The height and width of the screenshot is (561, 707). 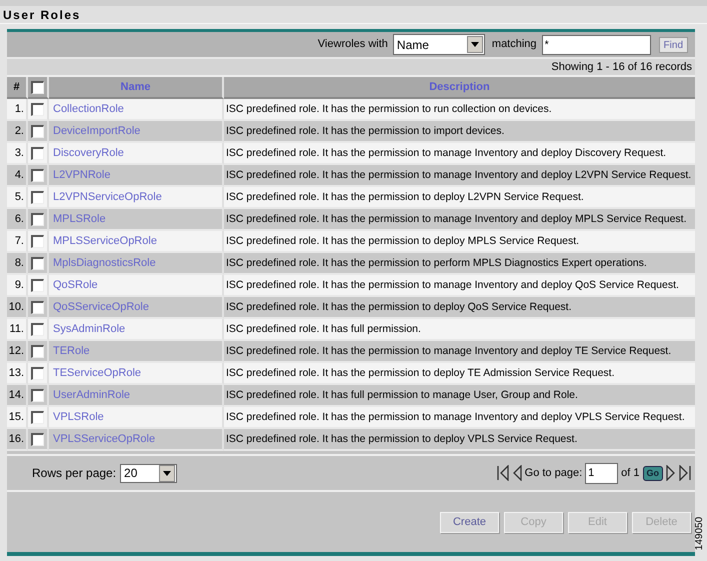 What do you see at coordinates (104, 263) in the screenshot?
I see `role-link: MplsDiagnosticsRole` at bounding box center [104, 263].